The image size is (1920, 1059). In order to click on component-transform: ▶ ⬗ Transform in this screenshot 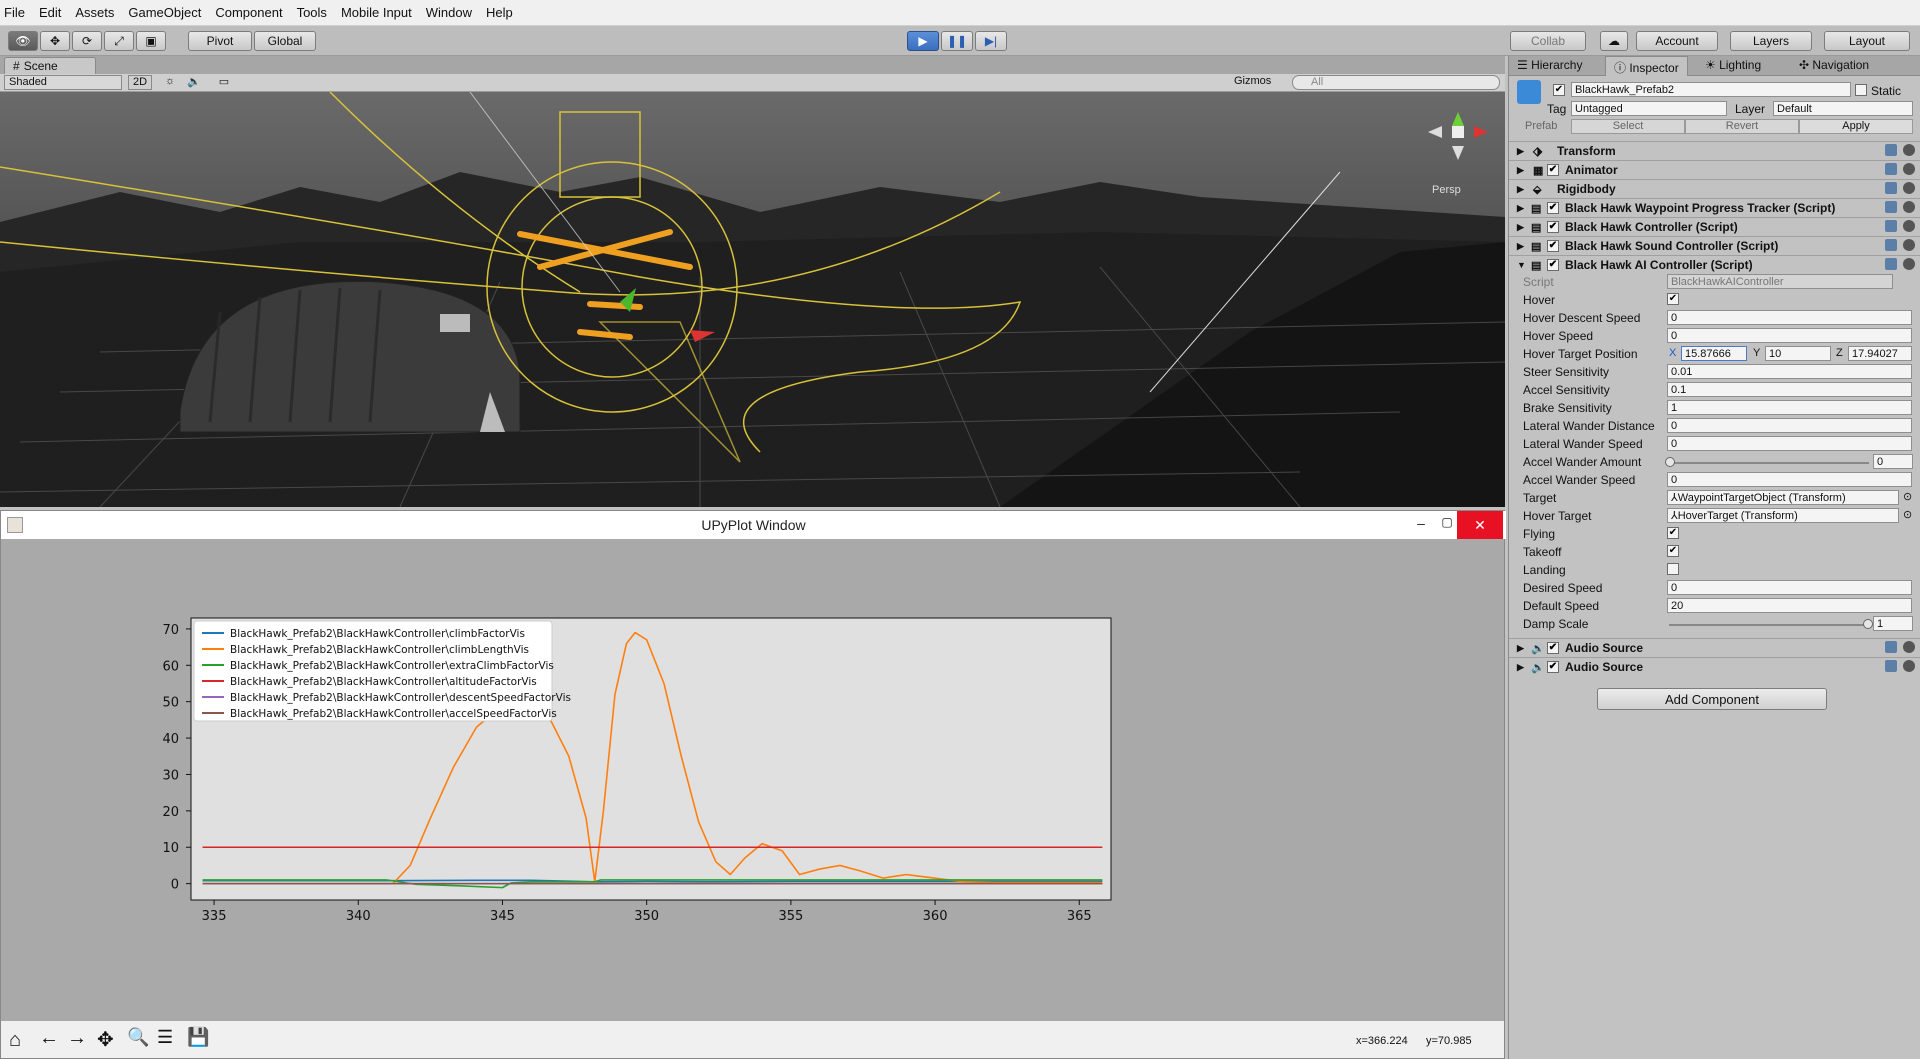, I will do `click(1714, 150)`.